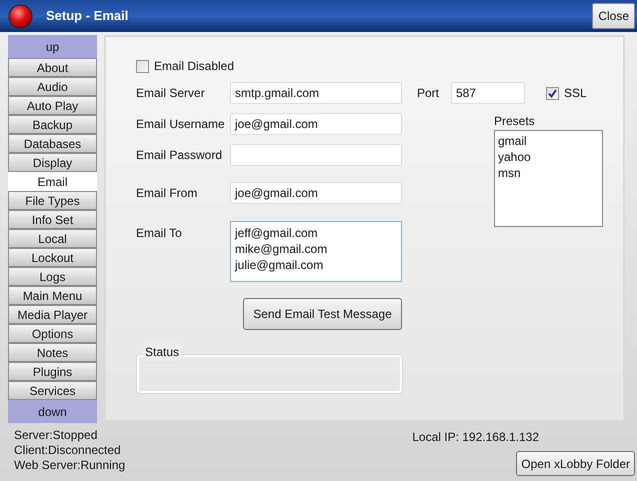  I want to click on field-label: Email From, so click(167, 193).